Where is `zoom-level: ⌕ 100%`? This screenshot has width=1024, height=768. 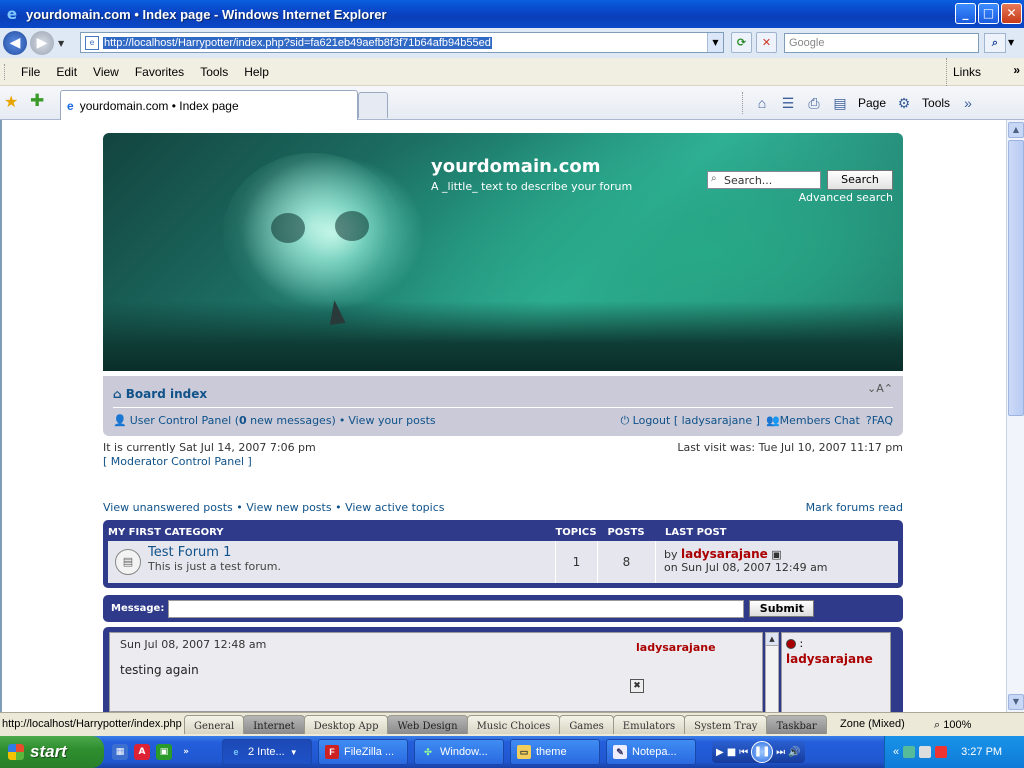
zoom-level: ⌕ 100% is located at coordinates (952, 725).